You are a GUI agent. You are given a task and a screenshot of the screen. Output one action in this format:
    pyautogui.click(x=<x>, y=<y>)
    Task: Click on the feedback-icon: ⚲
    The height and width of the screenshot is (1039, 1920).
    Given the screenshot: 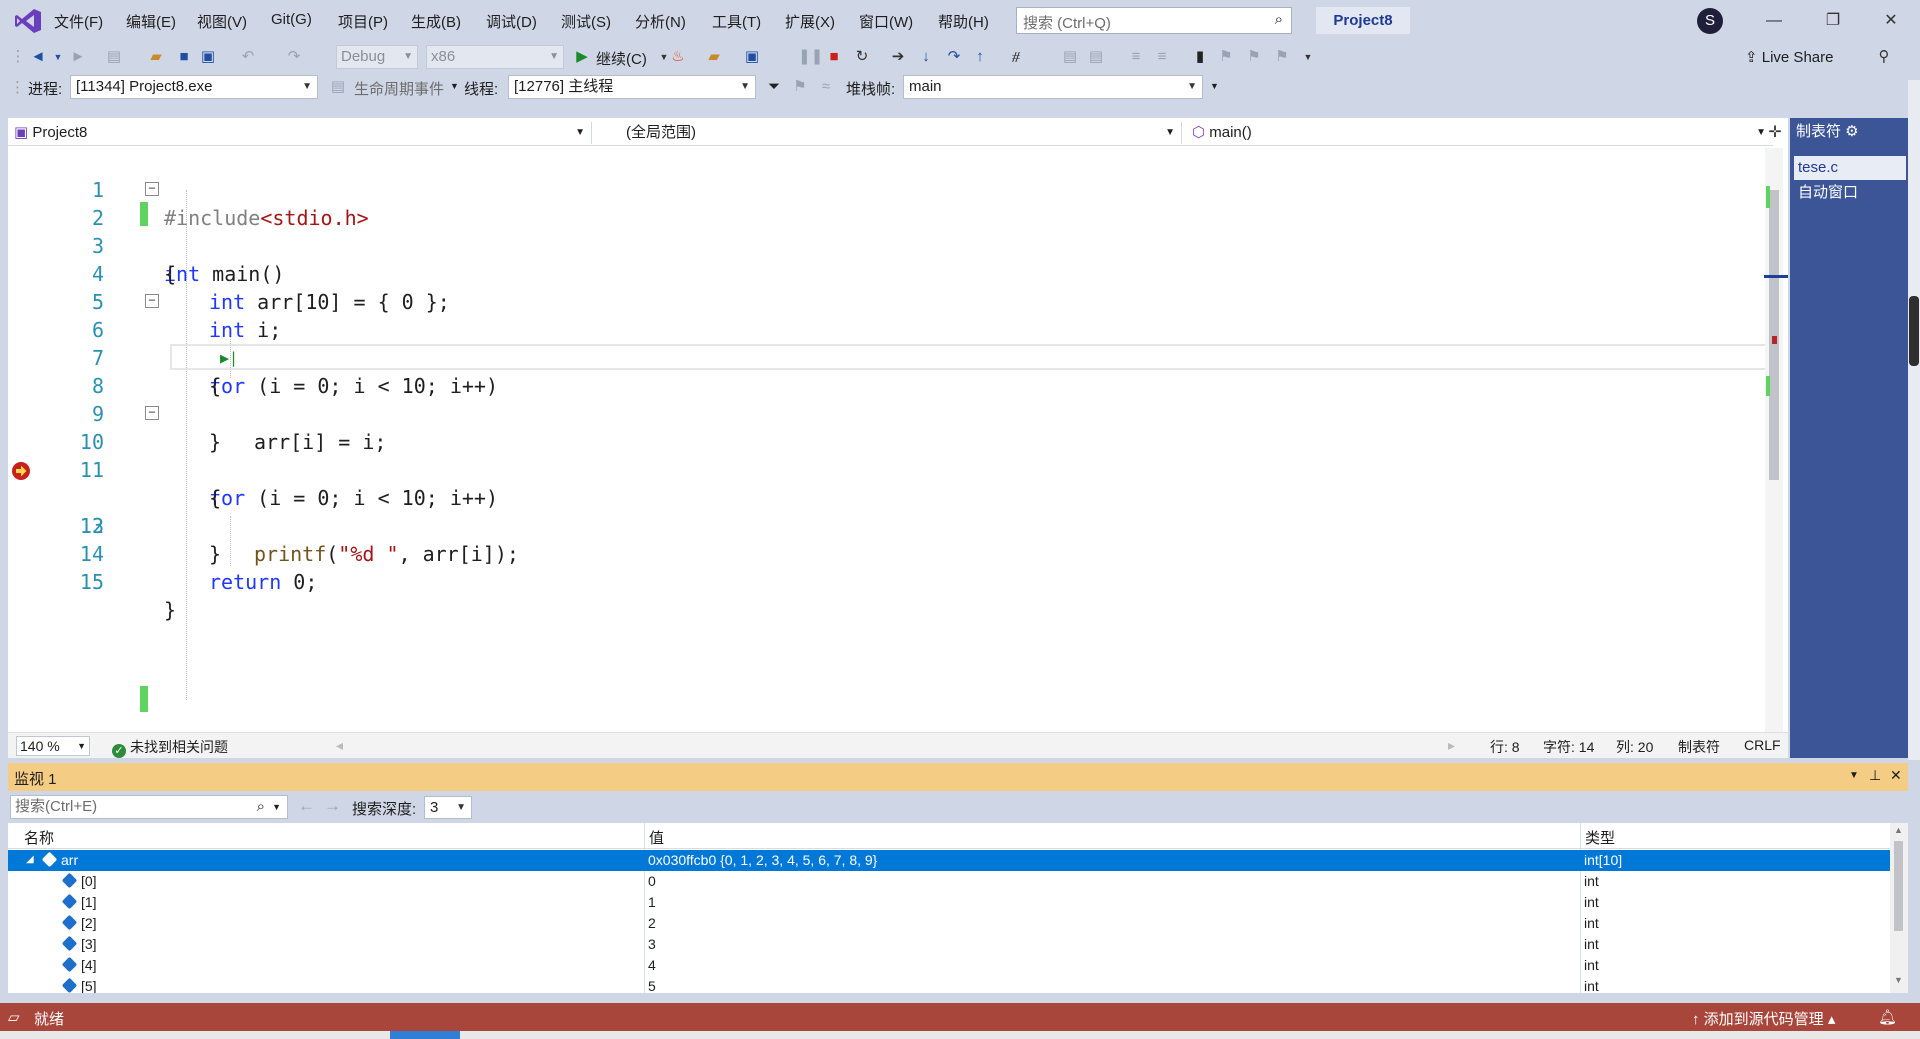 What is the action you would take?
    pyautogui.click(x=1884, y=57)
    